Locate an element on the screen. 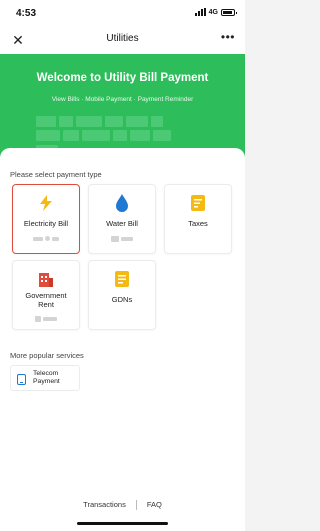  footer-links: Transactions FAQ is located at coordinates (122, 505).